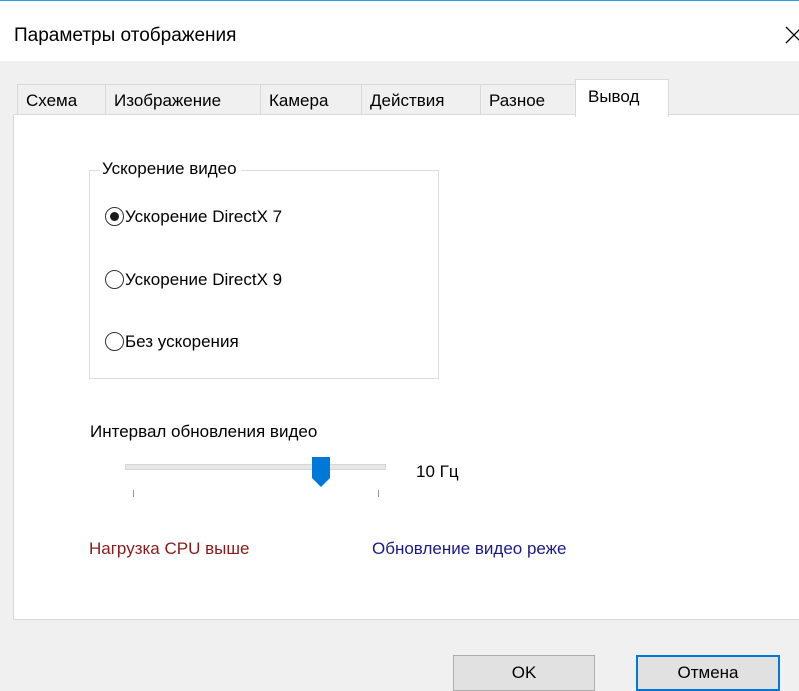  What do you see at coordinates (204, 279) in the screenshot?
I see `radio-directx9-label: Ускорение DirectX 9` at bounding box center [204, 279].